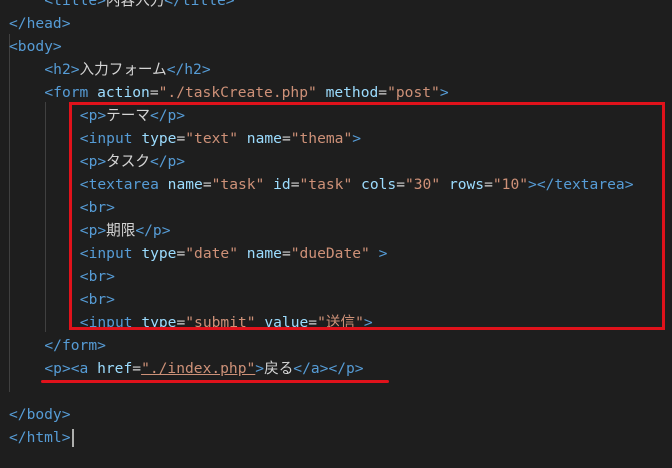 This screenshot has height=468, width=672. I want to click on code-token: <body>, so click(35, 46).